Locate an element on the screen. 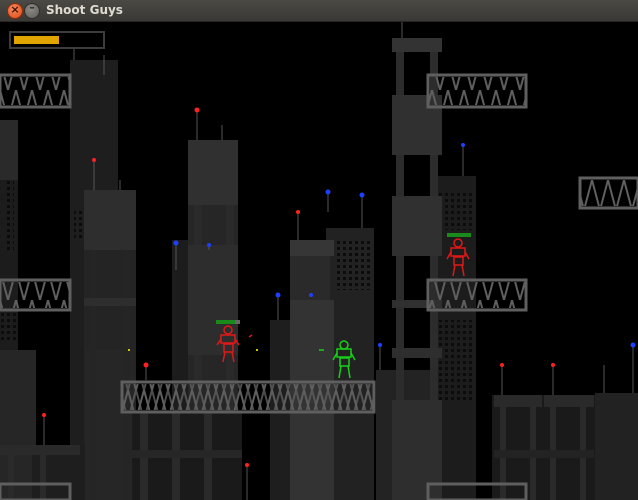  close-button: × is located at coordinates (15, 11).